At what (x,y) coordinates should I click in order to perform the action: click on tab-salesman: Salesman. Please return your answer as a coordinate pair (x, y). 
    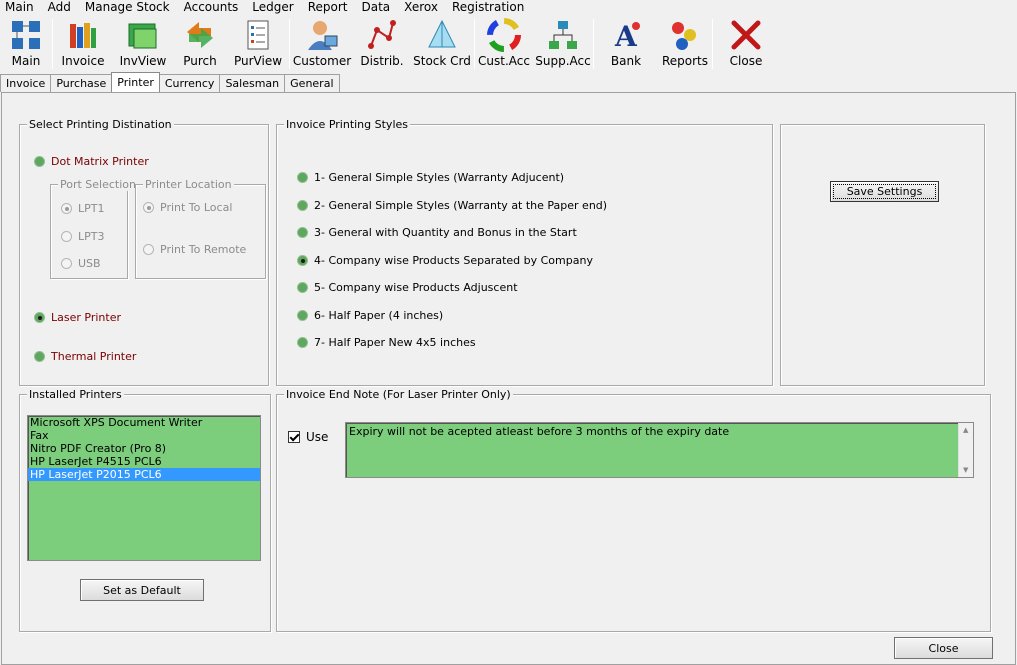
    Looking at the image, I should click on (252, 83).